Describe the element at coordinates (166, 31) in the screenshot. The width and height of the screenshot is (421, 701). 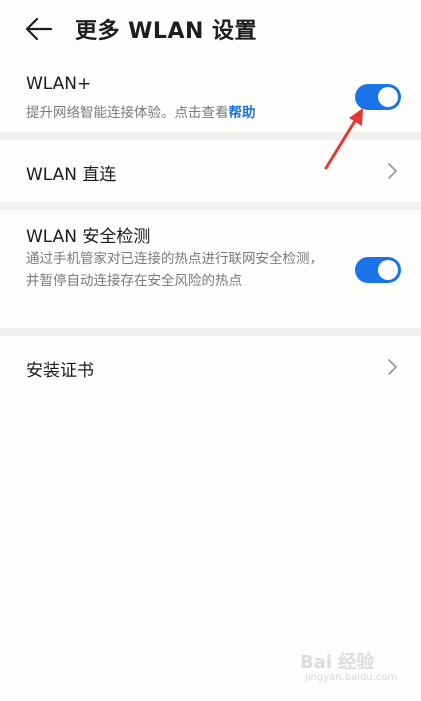
I see `page-title: 更多 WLAN 设置` at that location.